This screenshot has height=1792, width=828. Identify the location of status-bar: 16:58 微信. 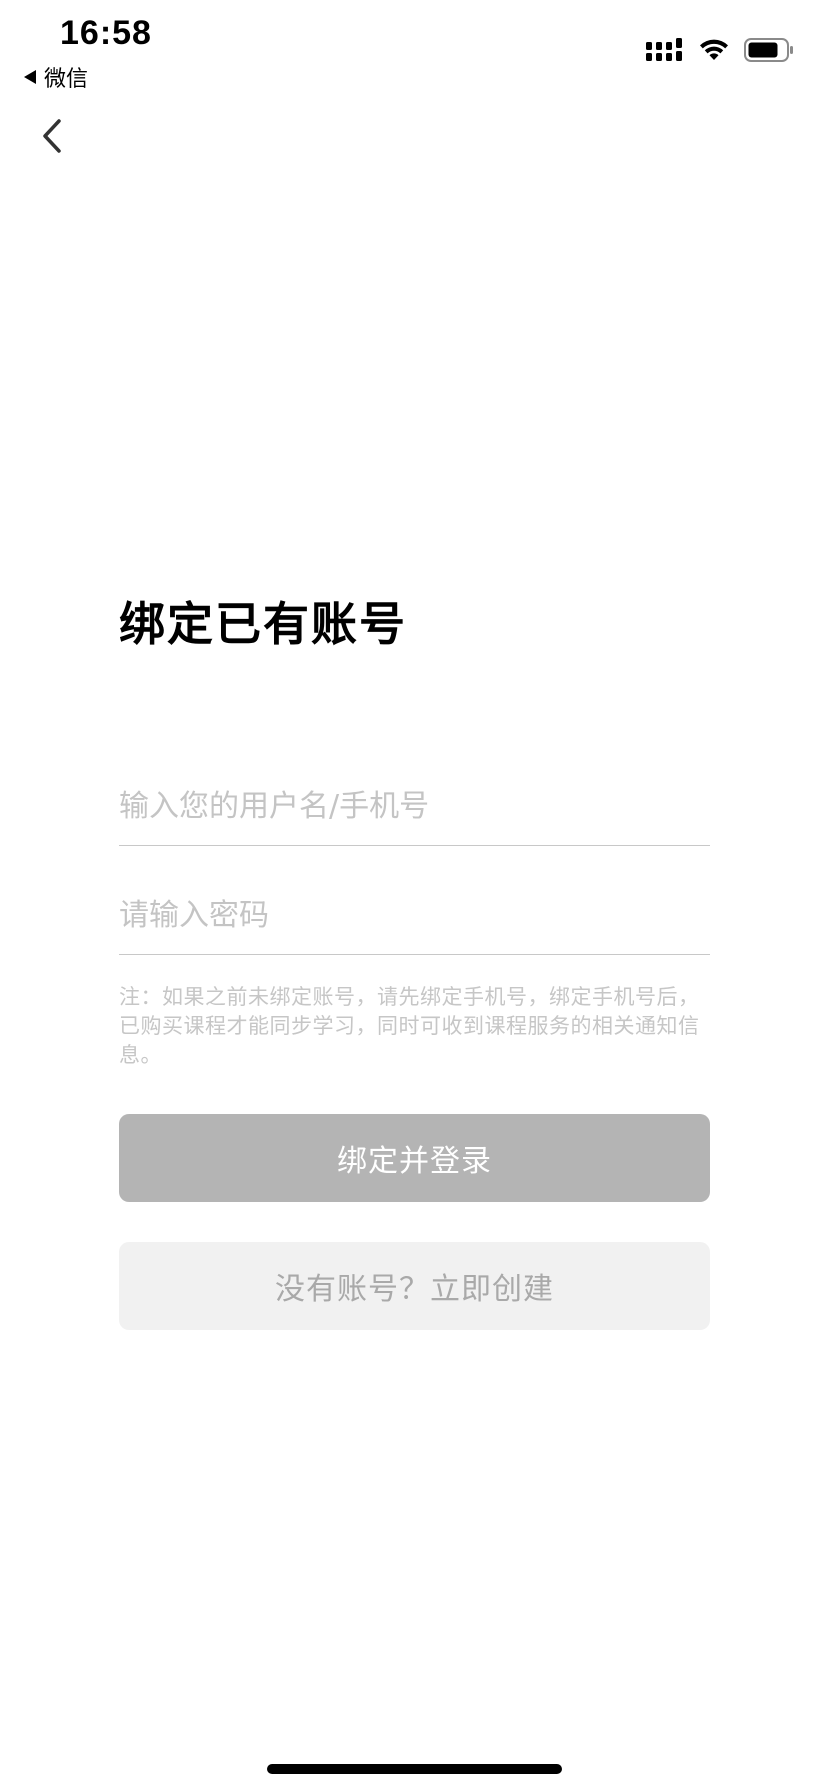
(414, 48).